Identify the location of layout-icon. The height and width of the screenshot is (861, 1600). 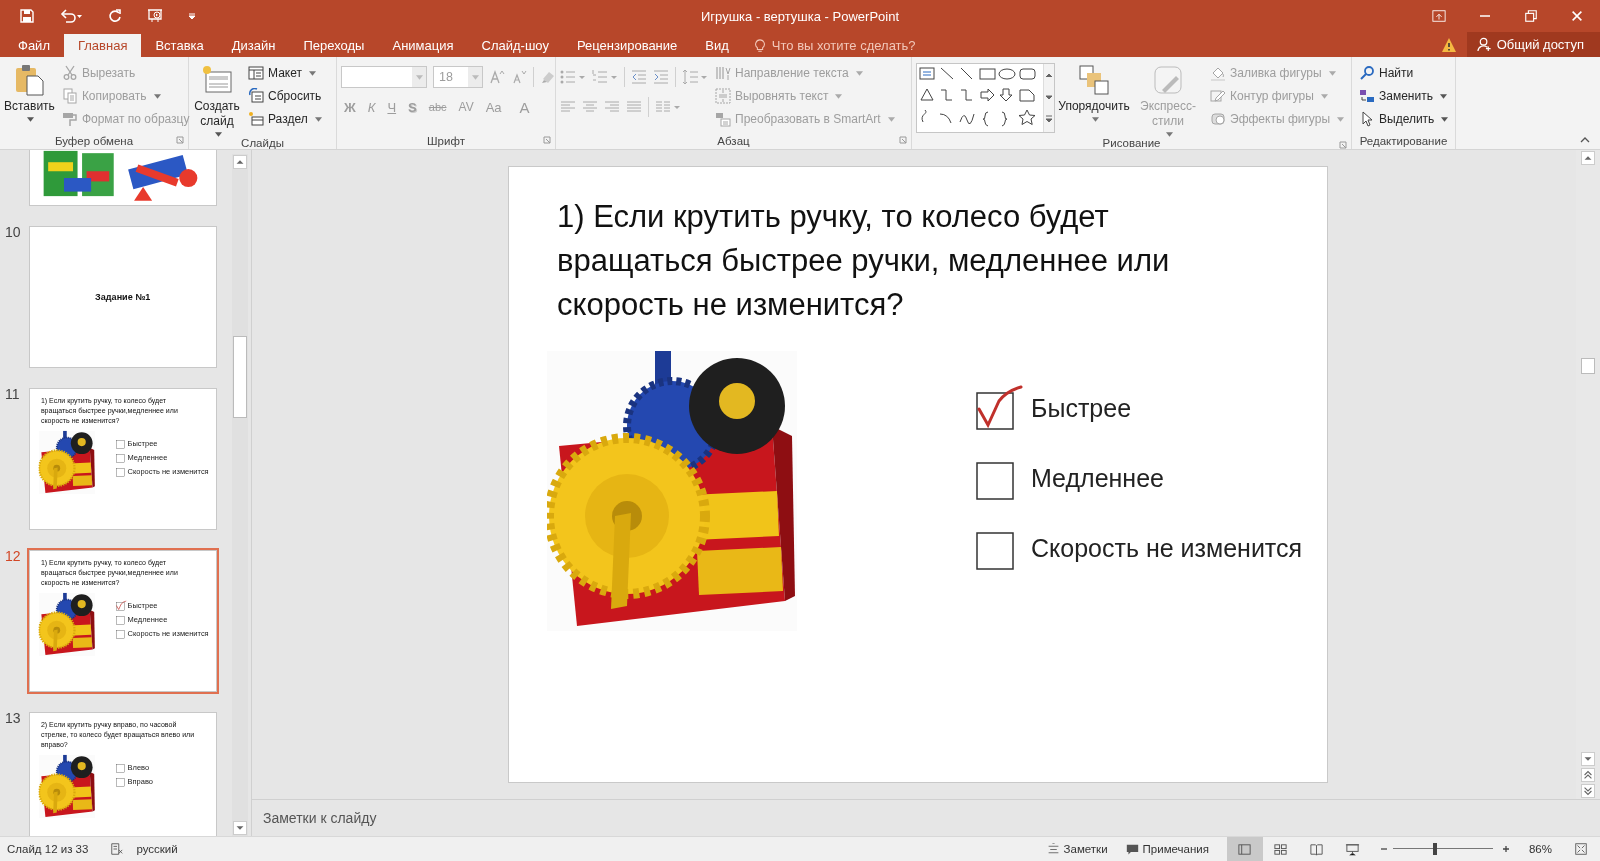
(256, 73).